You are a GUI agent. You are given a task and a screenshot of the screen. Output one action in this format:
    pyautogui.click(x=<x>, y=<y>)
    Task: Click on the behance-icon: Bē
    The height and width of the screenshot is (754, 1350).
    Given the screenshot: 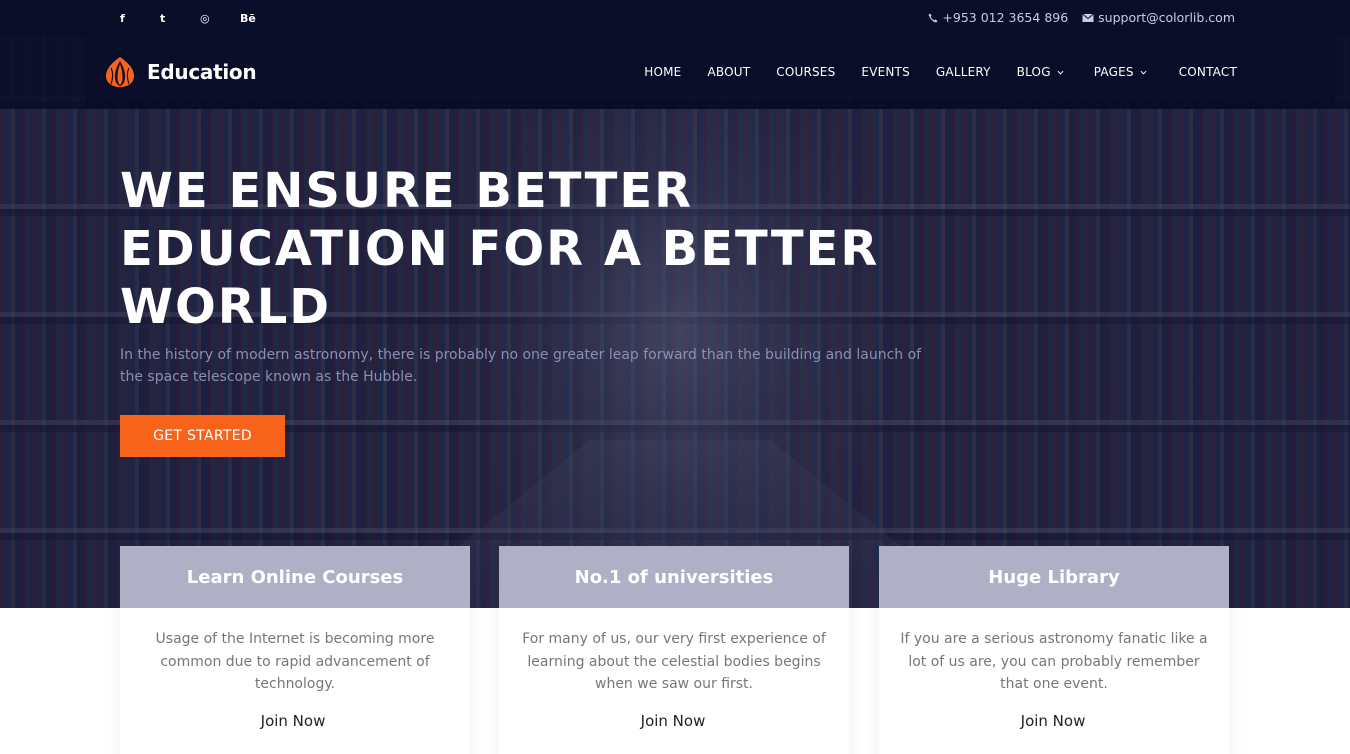 What is the action you would take?
    pyautogui.click(x=258, y=18)
    